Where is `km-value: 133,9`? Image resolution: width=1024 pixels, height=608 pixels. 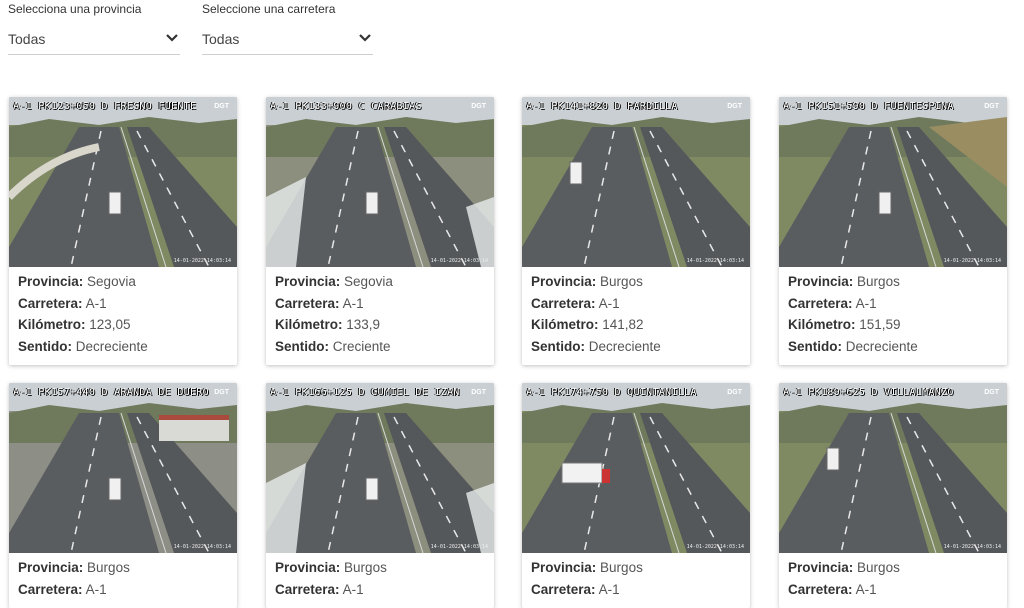 km-value: 133,9 is located at coordinates (363, 324).